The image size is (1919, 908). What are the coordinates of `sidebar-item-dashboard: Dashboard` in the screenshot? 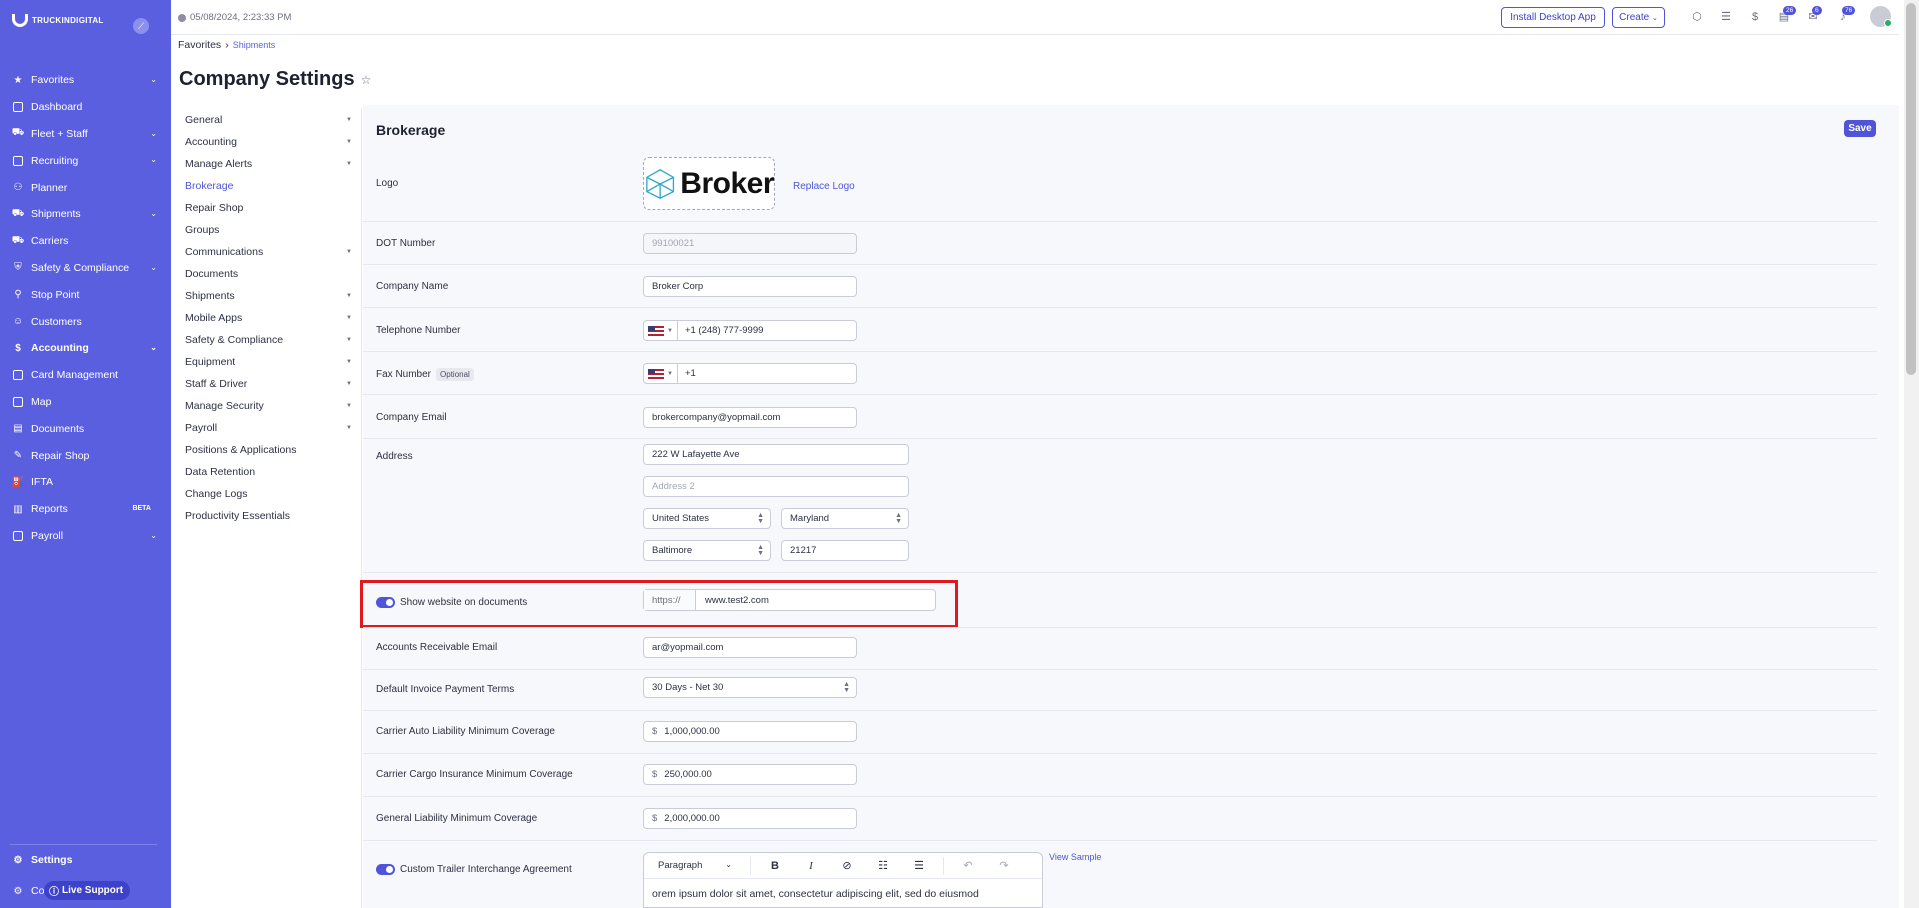 It's located at (85, 107).